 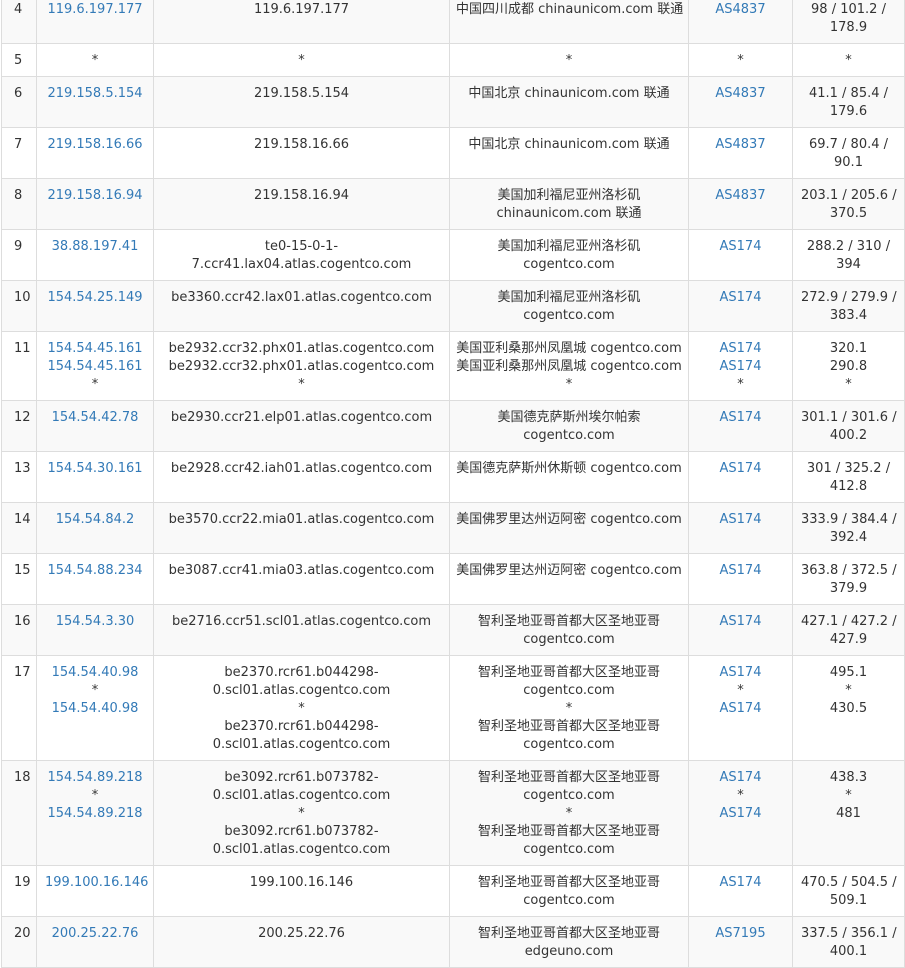 What do you see at coordinates (849, 621) in the screenshot?
I see `latency-value: 427.1 / 427.2 /` at bounding box center [849, 621].